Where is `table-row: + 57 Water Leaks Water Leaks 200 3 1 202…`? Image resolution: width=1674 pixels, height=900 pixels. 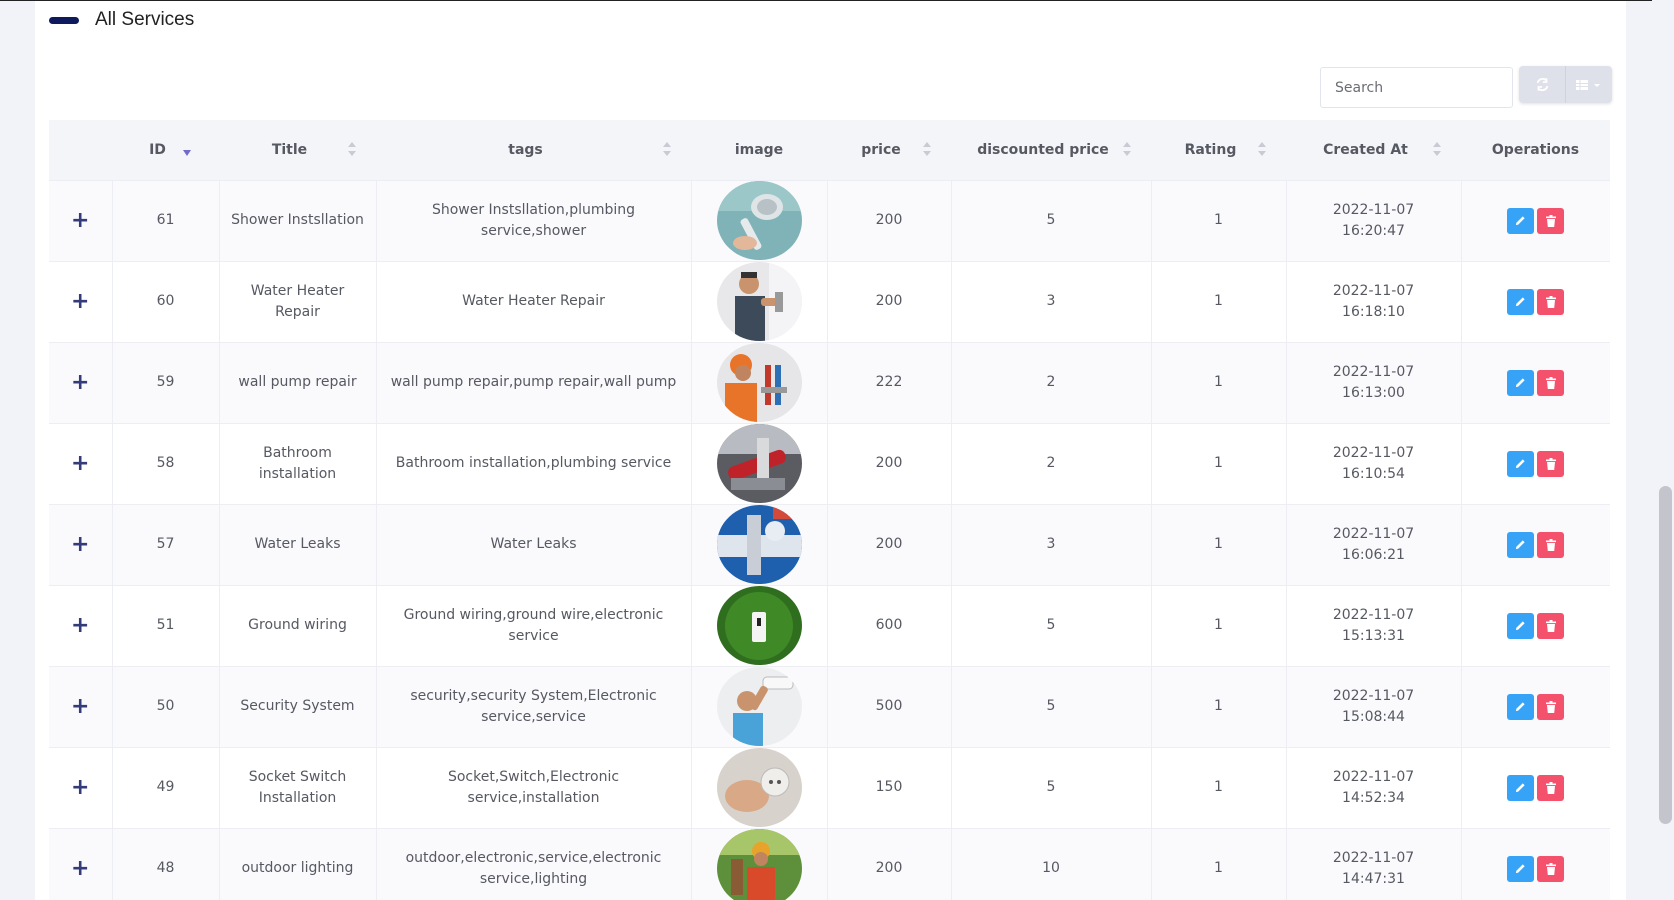 table-row: + 57 Water Leaks Water Leaks 200 3 1 202… is located at coordinates (829, 544).